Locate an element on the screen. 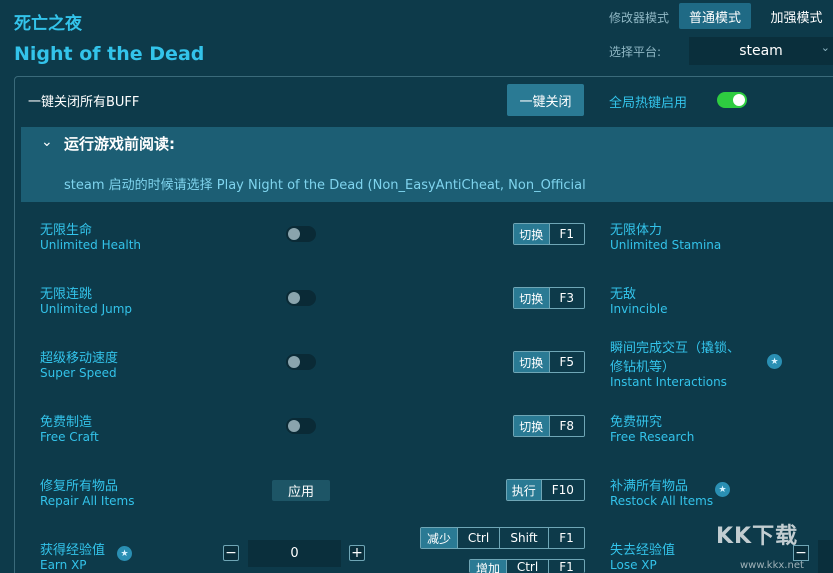  option-label-cn: 超级移动速度 is located at coordinates (79, 358).